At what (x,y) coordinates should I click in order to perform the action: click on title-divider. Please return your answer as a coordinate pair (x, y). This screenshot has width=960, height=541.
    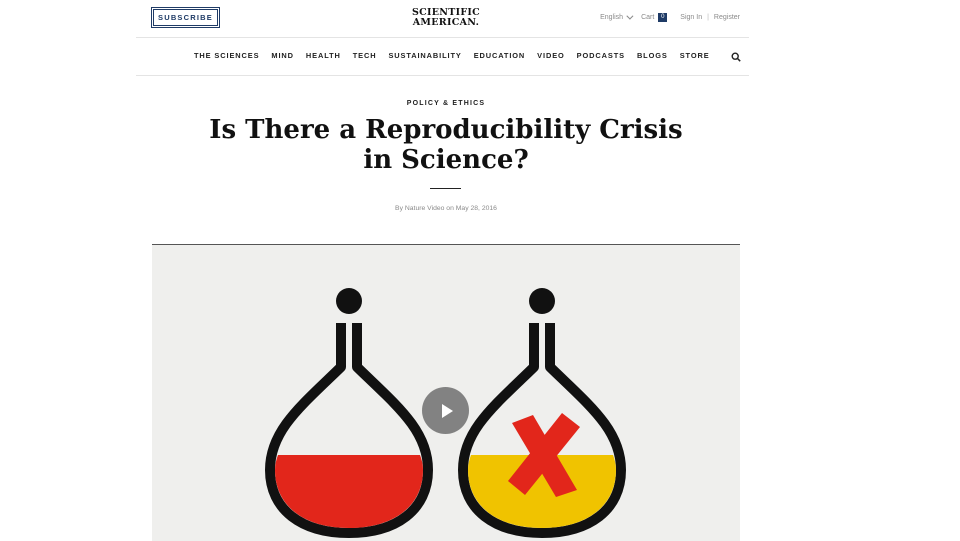
    Looking at the image, I should click on (445, 188).